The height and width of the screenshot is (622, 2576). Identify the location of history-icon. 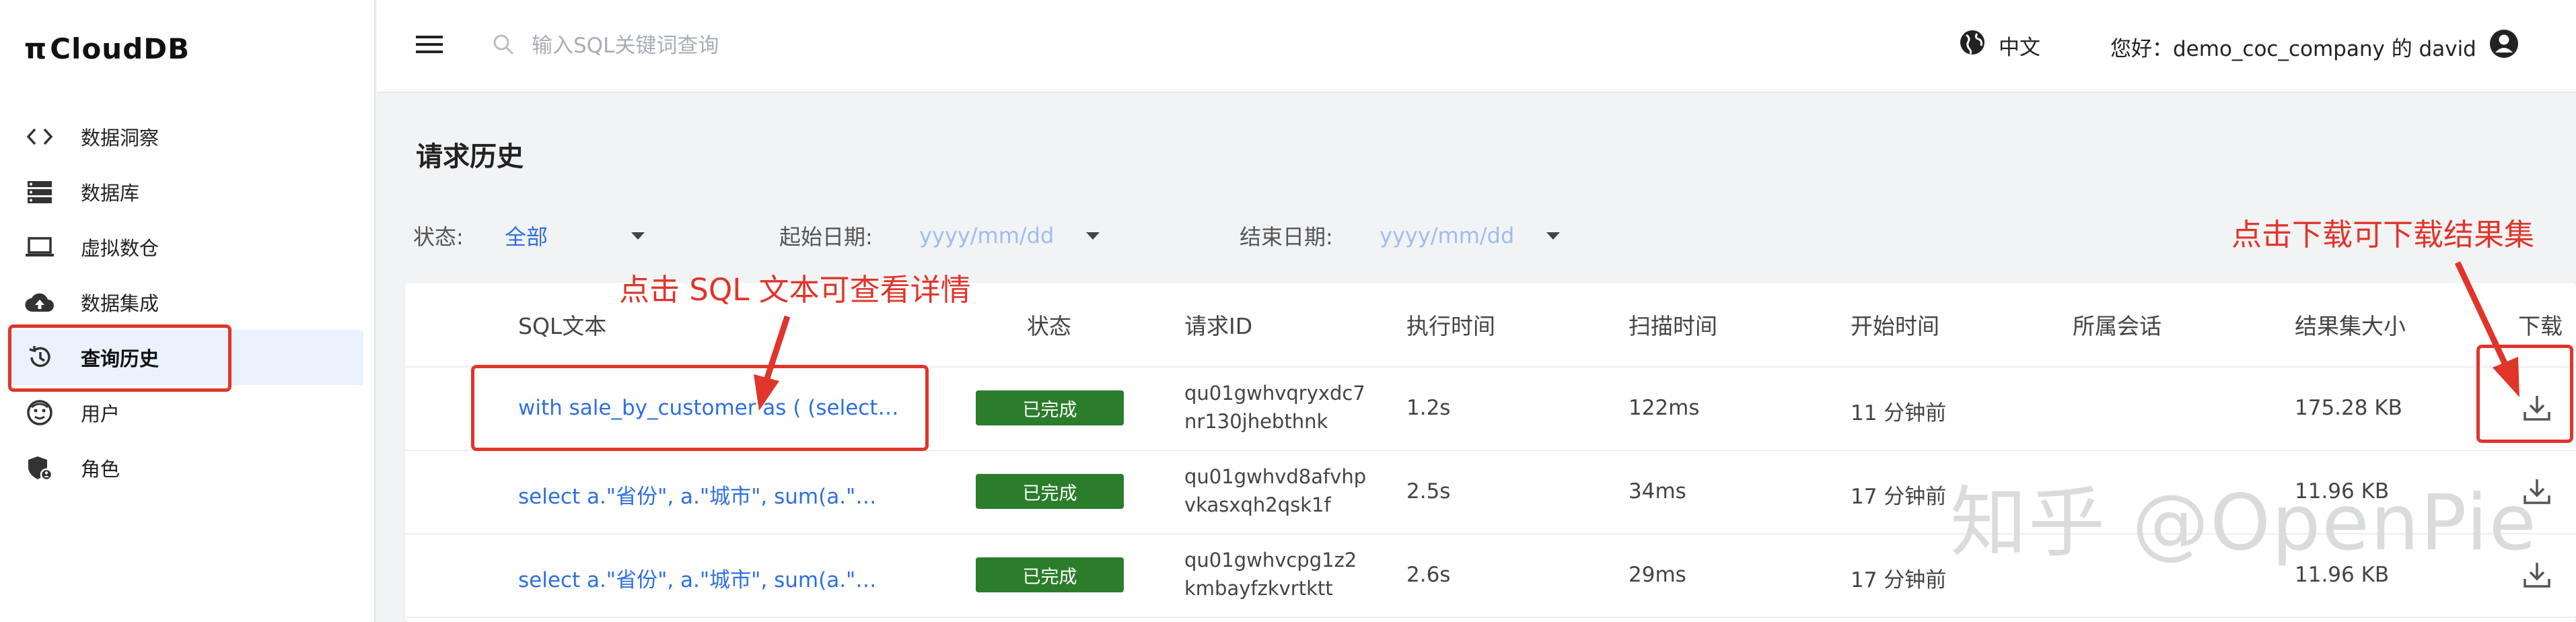
(40, 357).